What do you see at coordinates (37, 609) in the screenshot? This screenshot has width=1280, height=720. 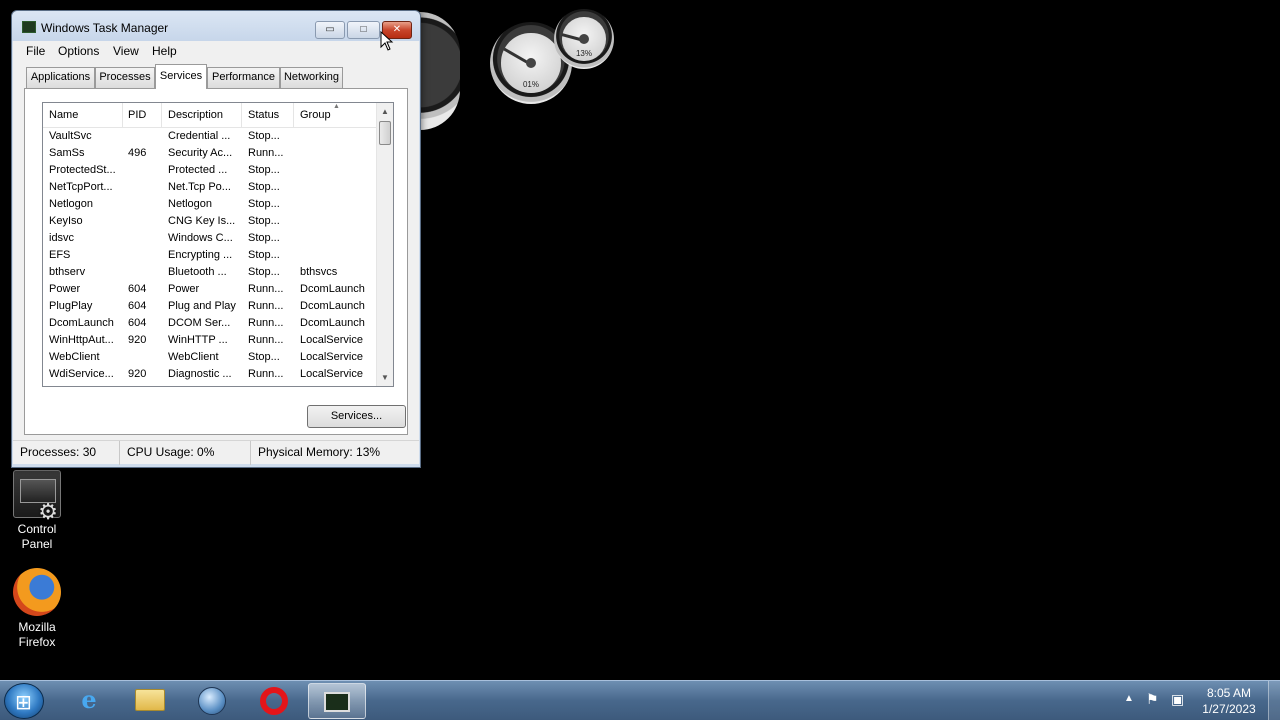 I see `desktop-icon-firefox: Mozilla Firefox` at bounding box center [37, 609].